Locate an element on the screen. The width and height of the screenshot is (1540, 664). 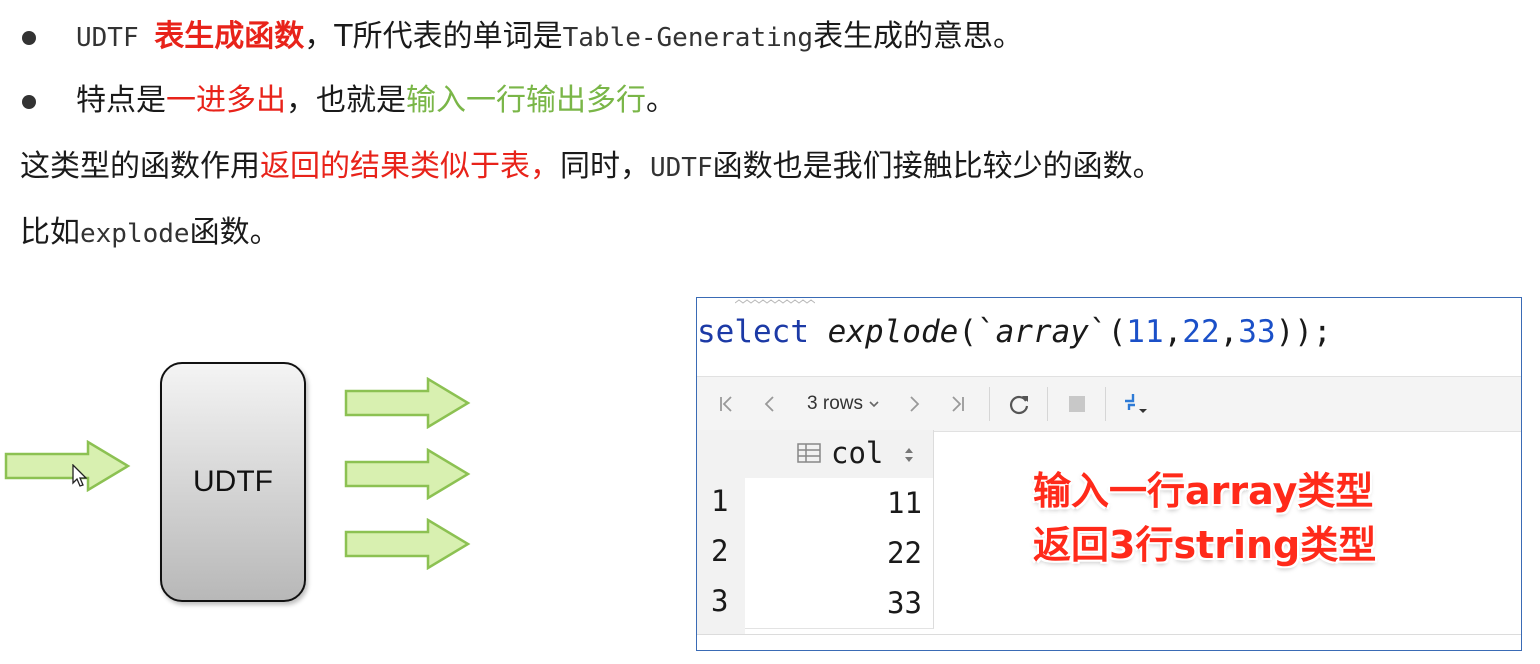
sql-number: 11 is located at coordinates (1145, 332).